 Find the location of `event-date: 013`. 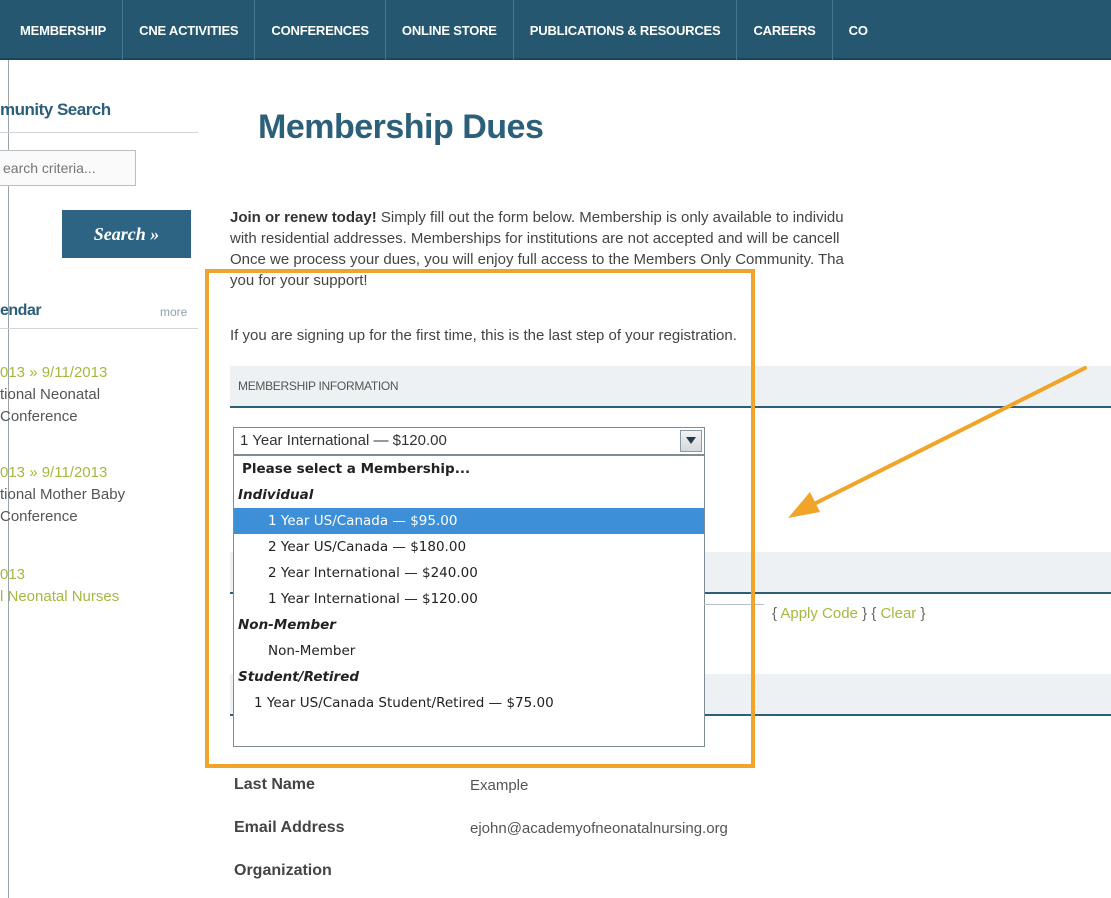

event-date: 013 is located at coordinates (13, 574).